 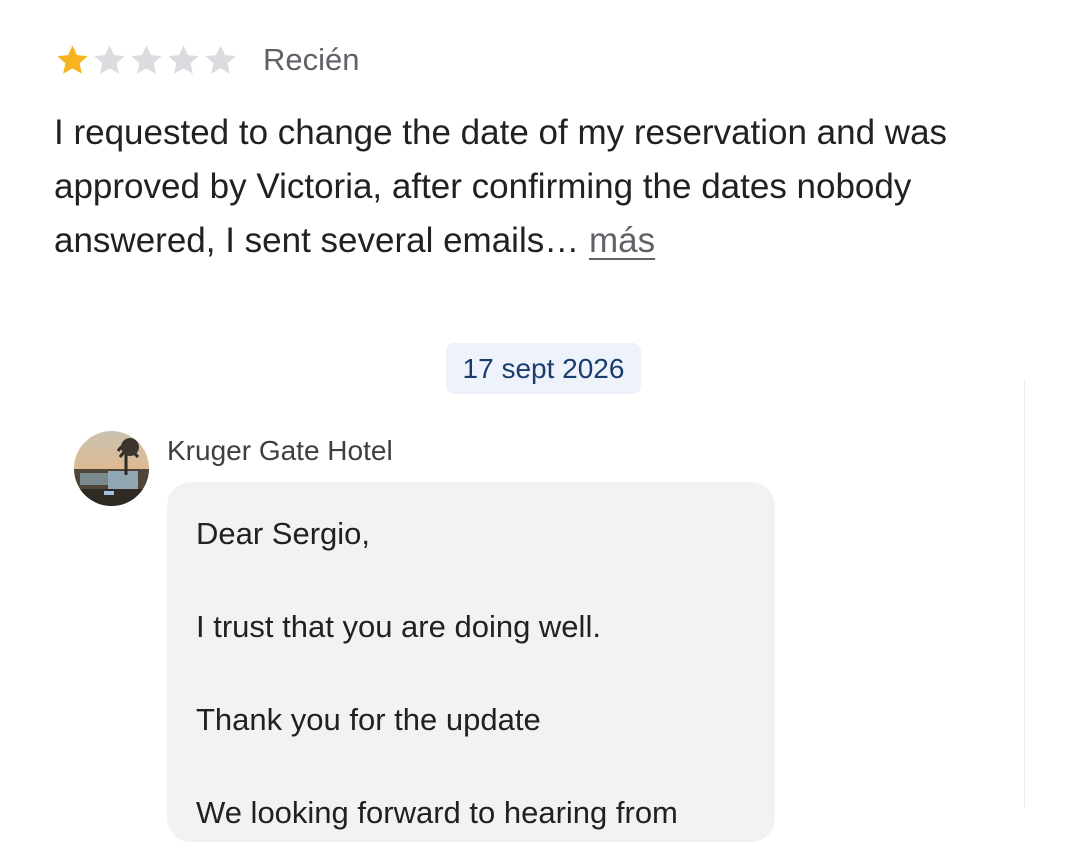 I want to click on panel-edge, so click(x=1024, y=594).